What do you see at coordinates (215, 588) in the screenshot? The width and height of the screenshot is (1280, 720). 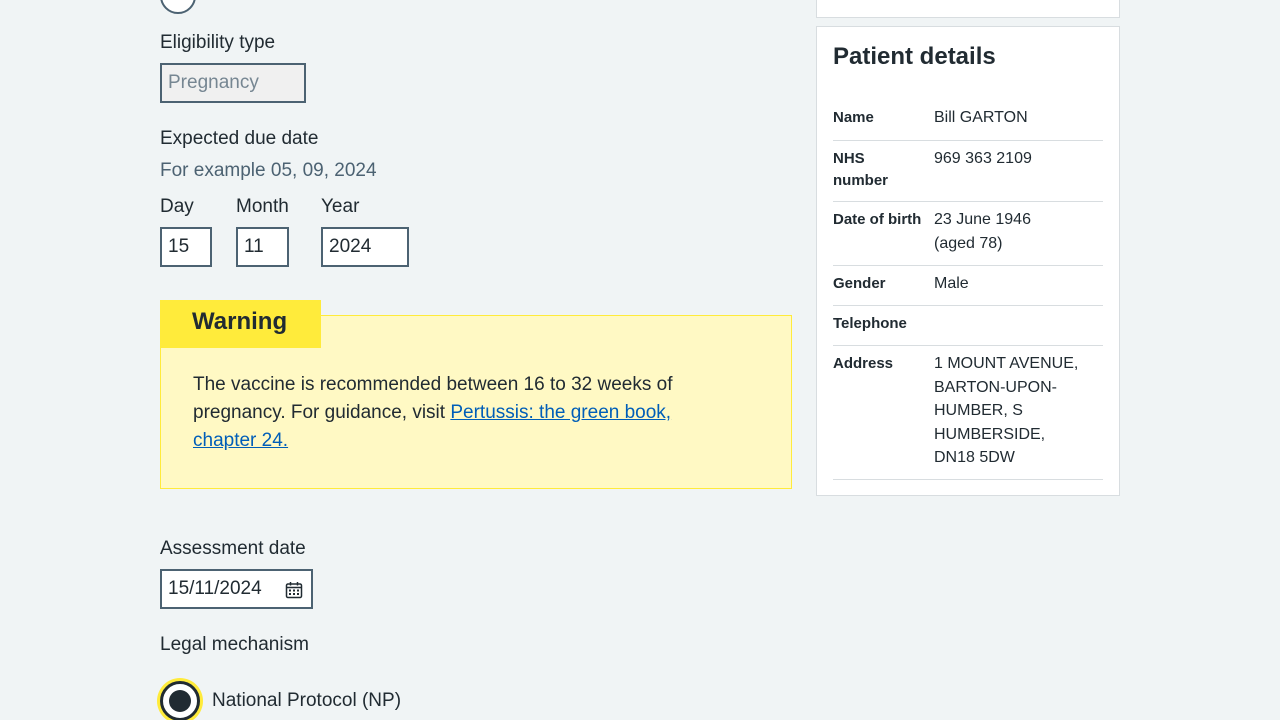 I see `assessment-date-value: 15/11/2024` at bounding box center [215, 588].